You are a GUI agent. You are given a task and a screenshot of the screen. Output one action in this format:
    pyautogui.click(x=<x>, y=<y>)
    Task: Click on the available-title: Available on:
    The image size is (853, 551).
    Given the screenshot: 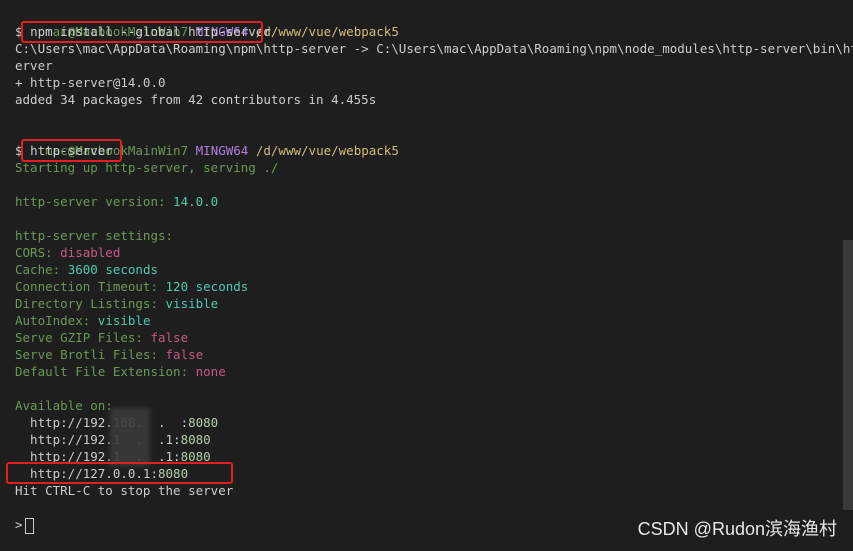 What is the action you would take?
    pyautogui.click(x=64, y=405)
    